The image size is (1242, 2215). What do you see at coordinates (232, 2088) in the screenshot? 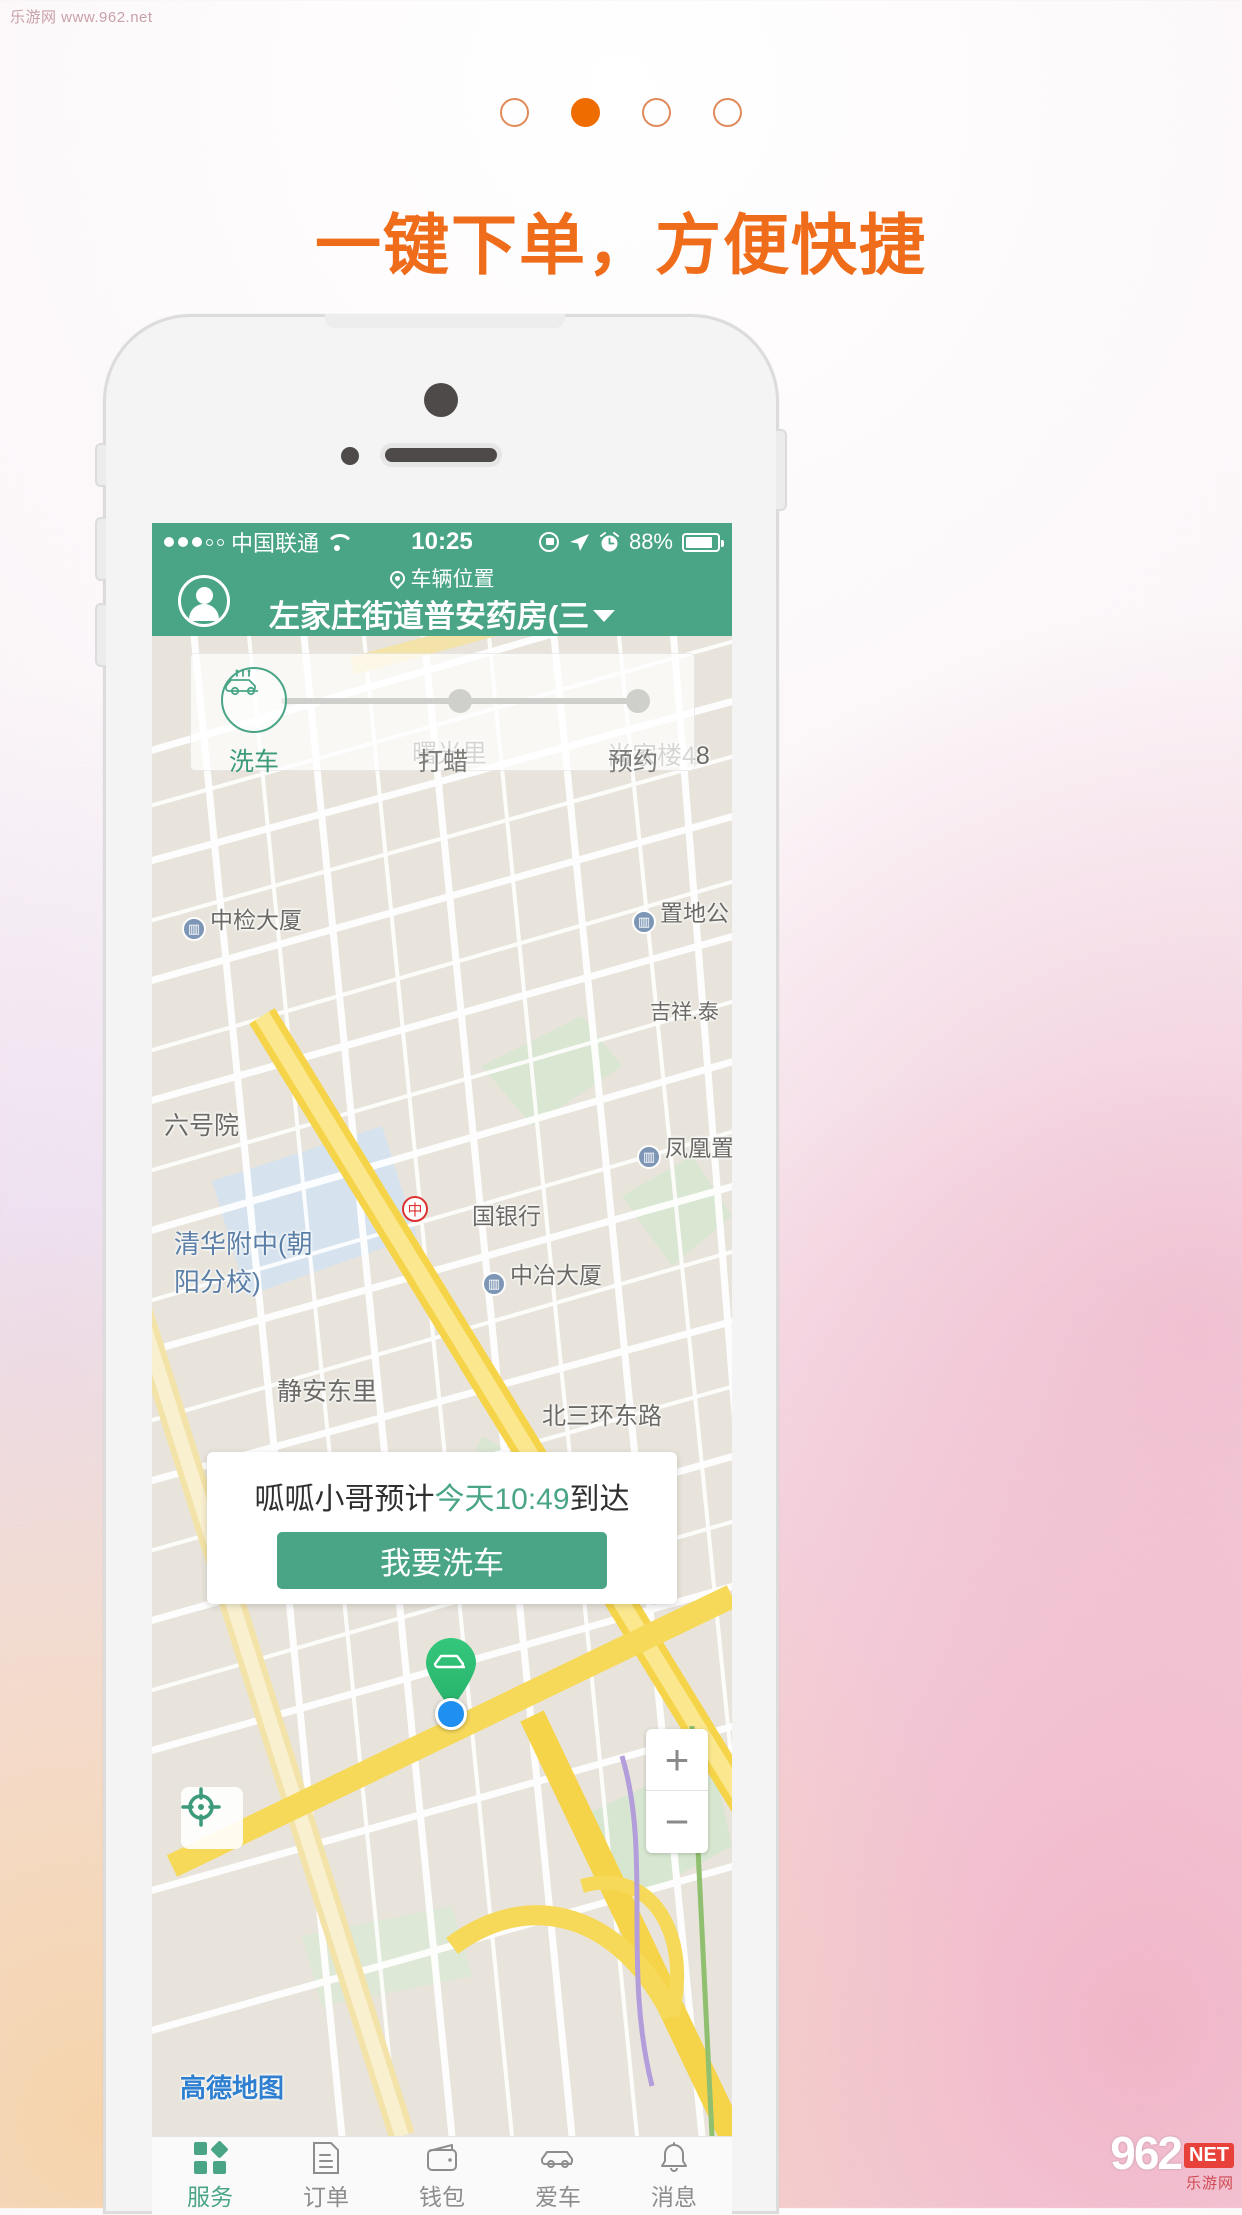
I see `map-attribution: 高德地图` at bounding box center [232, 2088].